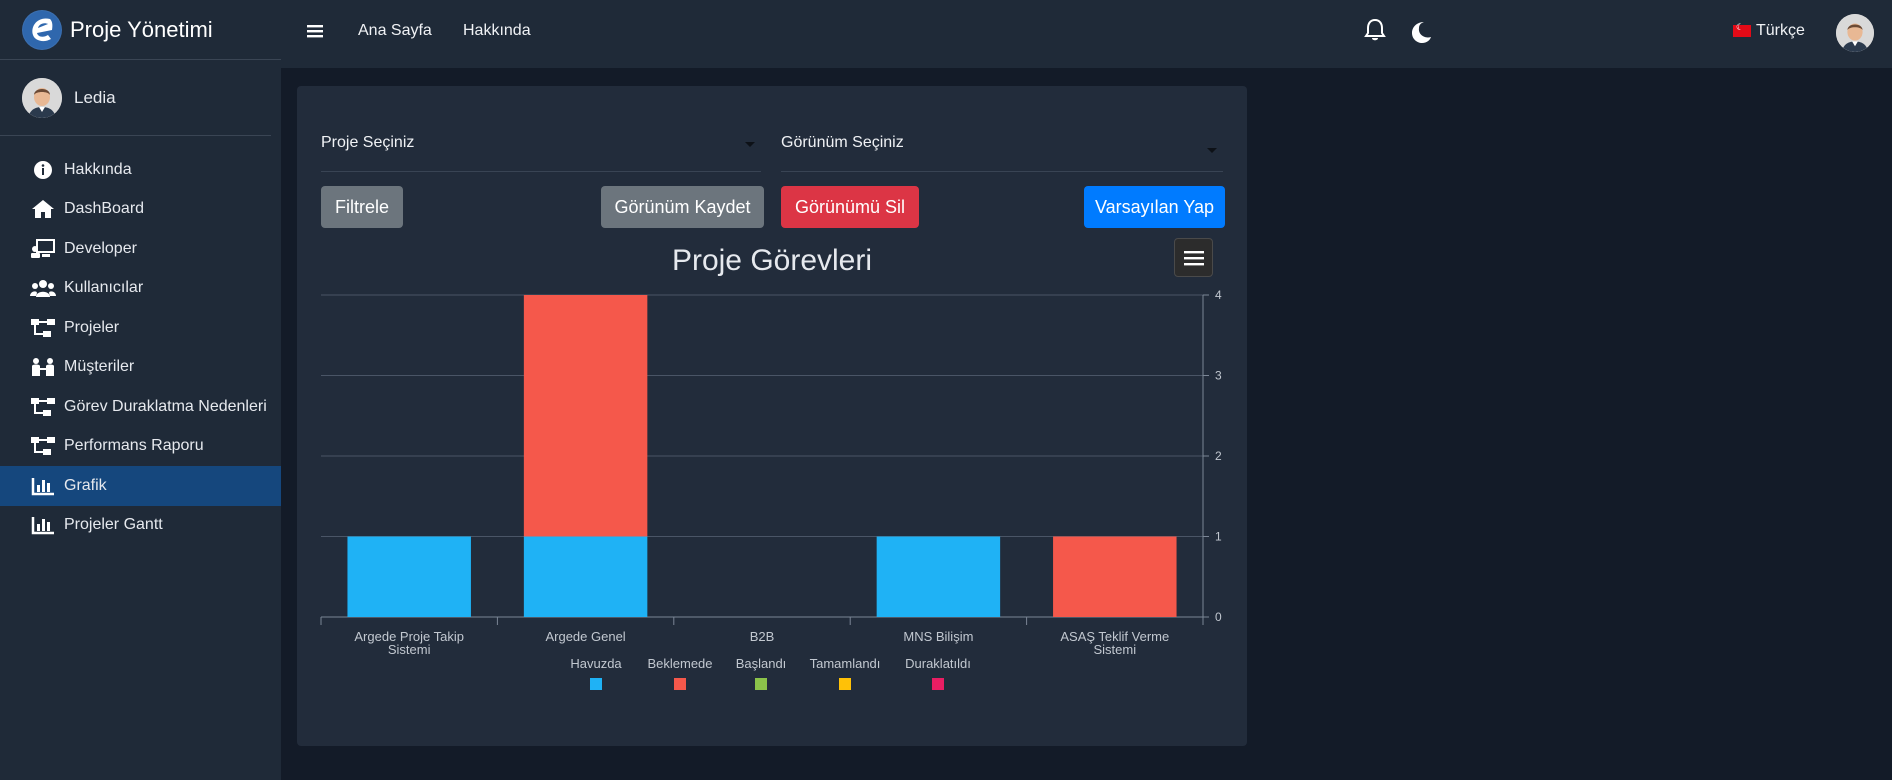 The width and height of the screenshot is (1892, 780). I want to click on y-tick-label: 1, so click(1218, 537).